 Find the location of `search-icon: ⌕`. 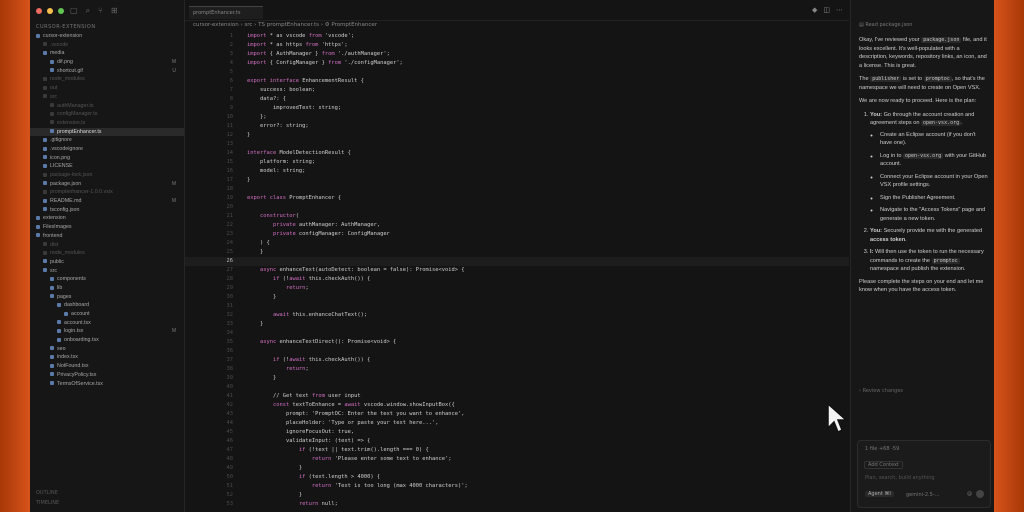

search-icon: ⌕ is located at coordinates (88, 11).